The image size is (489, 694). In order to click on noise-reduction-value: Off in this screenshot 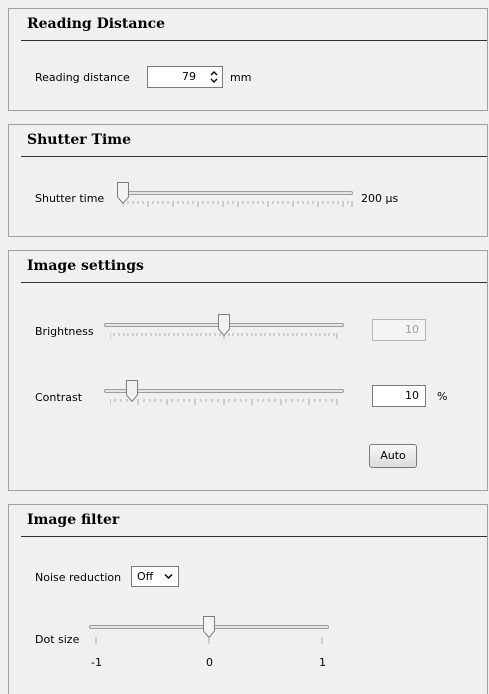, I will do `click(145, 576)`.